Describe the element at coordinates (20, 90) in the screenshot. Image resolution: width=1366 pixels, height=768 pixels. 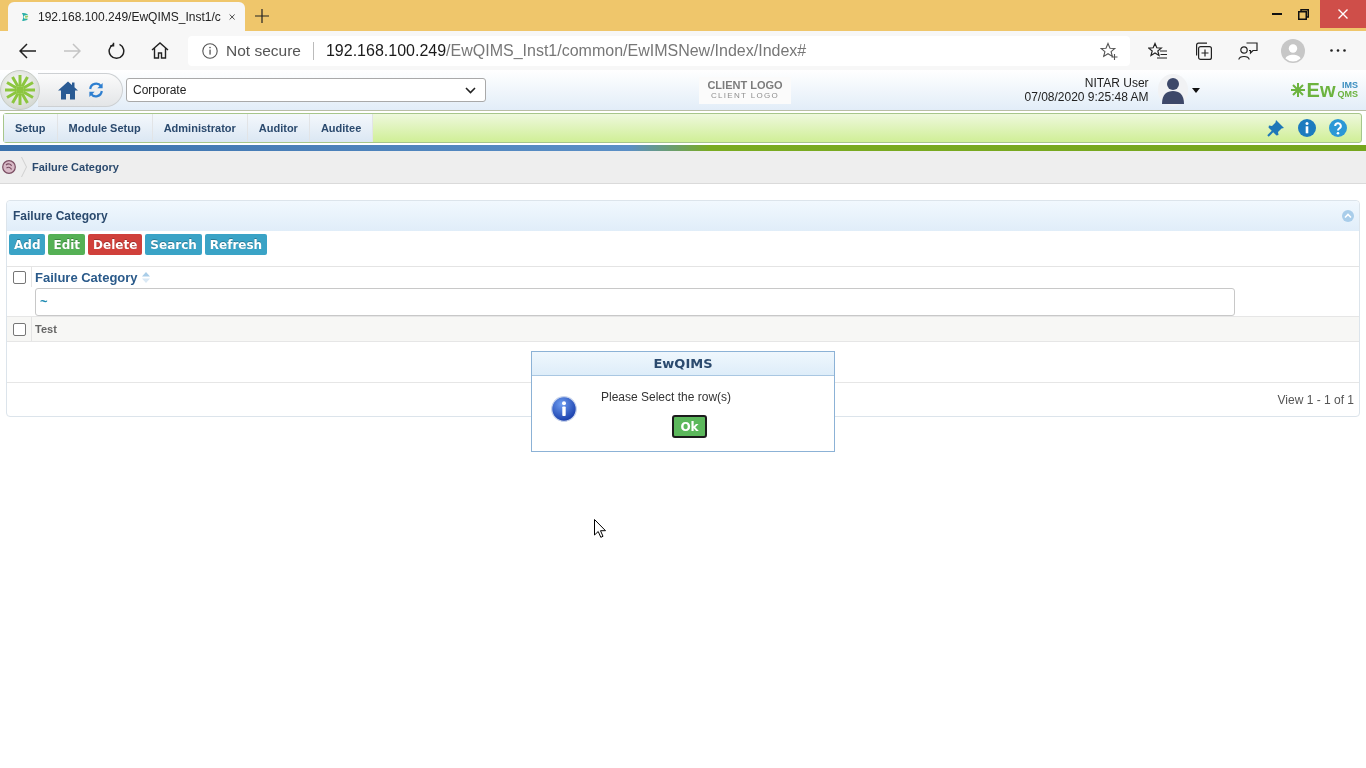
I see `starburst-logo-icon` at that location.